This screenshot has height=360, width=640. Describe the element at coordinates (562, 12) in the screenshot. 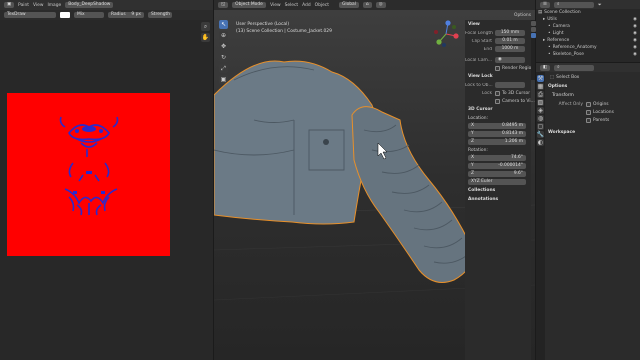

I see `outliner-root-label: Scene Collection` at that location.